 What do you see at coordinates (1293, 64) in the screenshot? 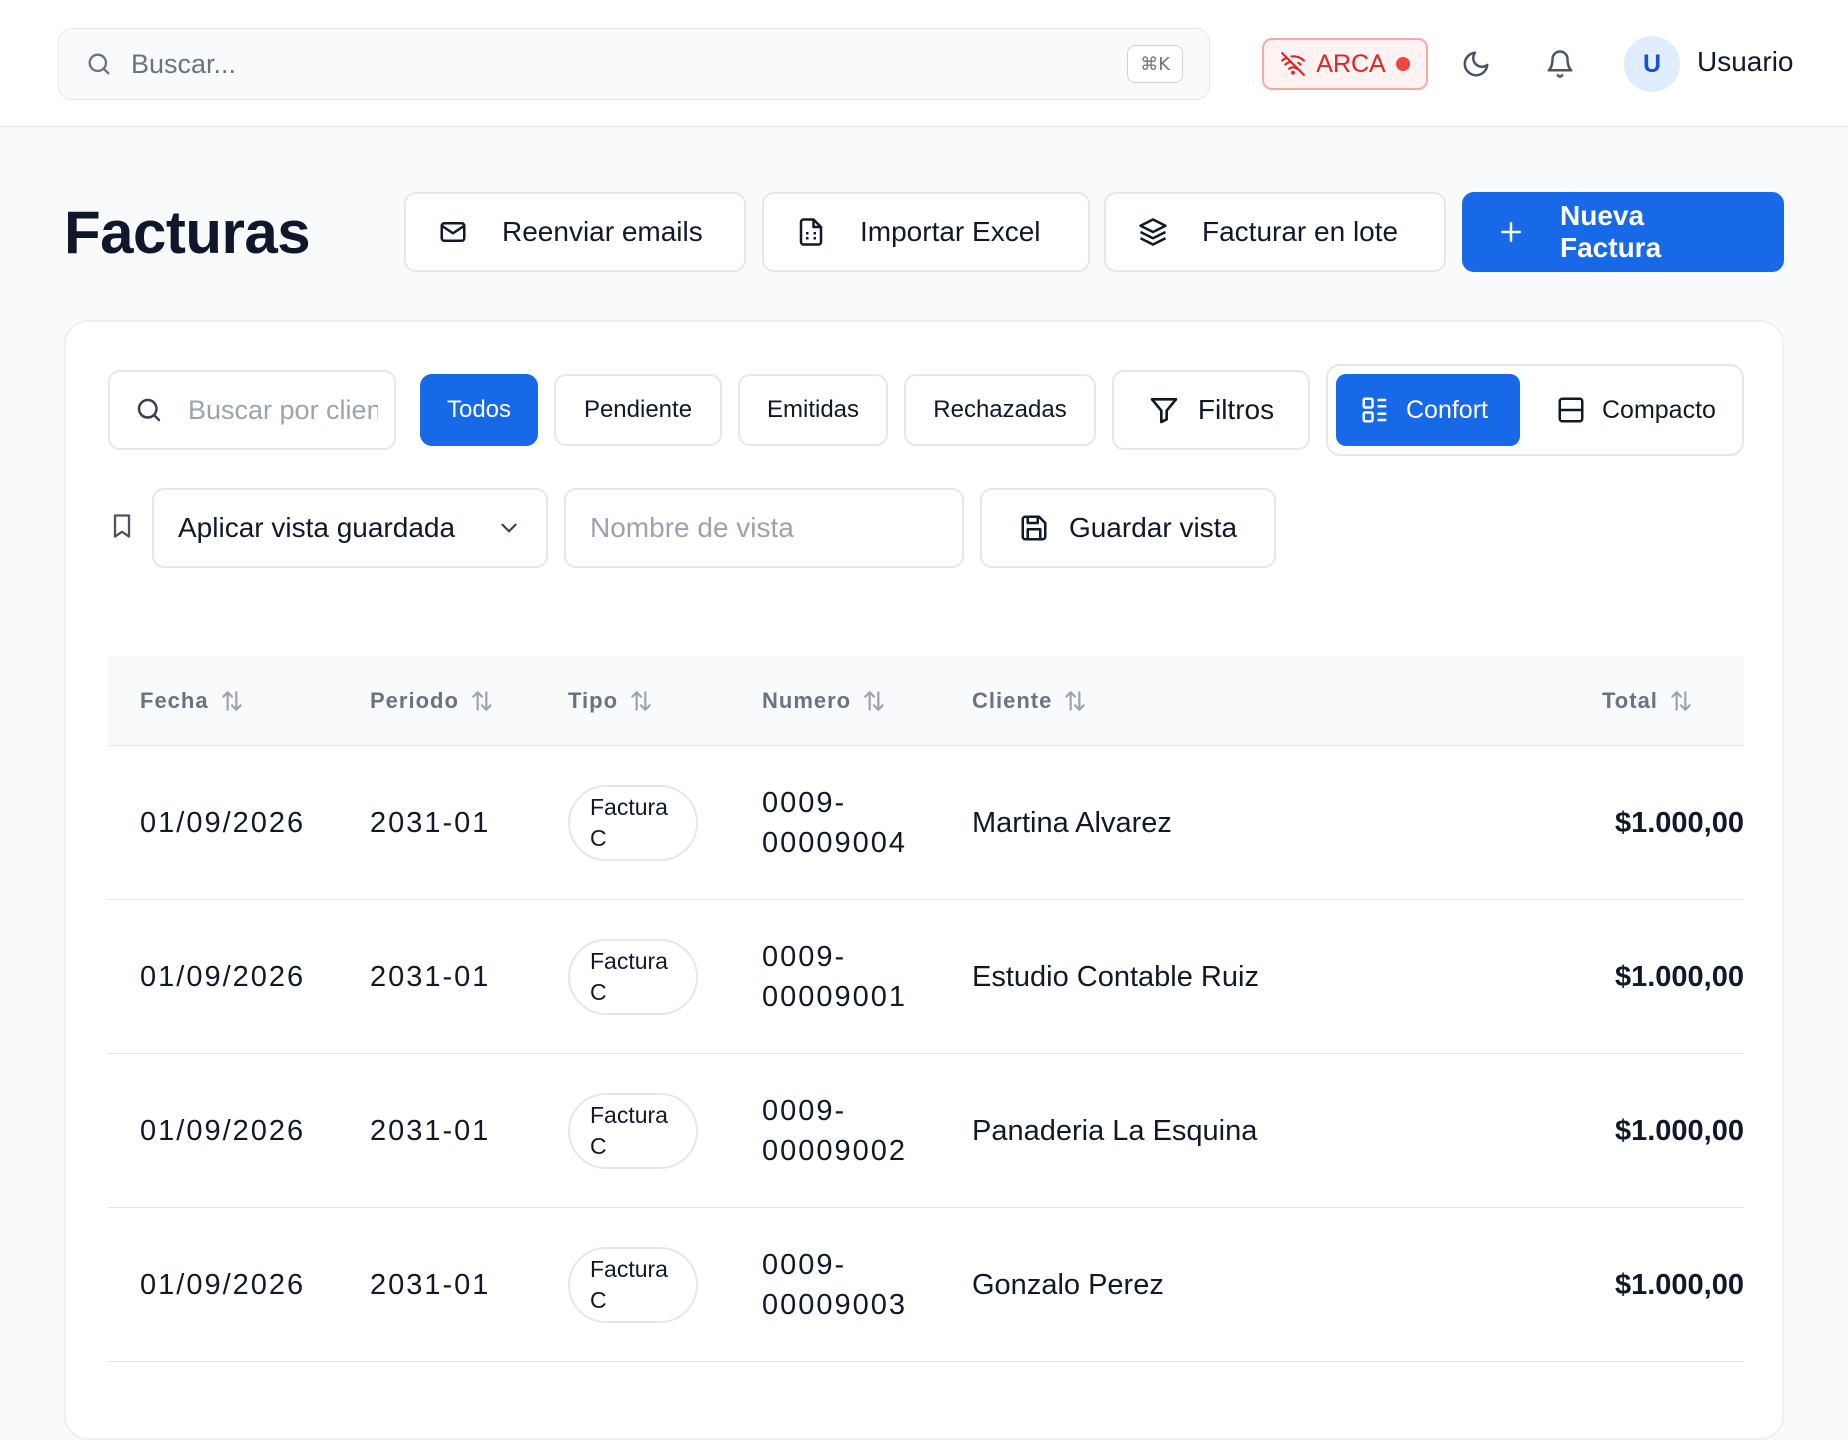
I see `wifi-off-icon` at bounding box center [1293, 64].